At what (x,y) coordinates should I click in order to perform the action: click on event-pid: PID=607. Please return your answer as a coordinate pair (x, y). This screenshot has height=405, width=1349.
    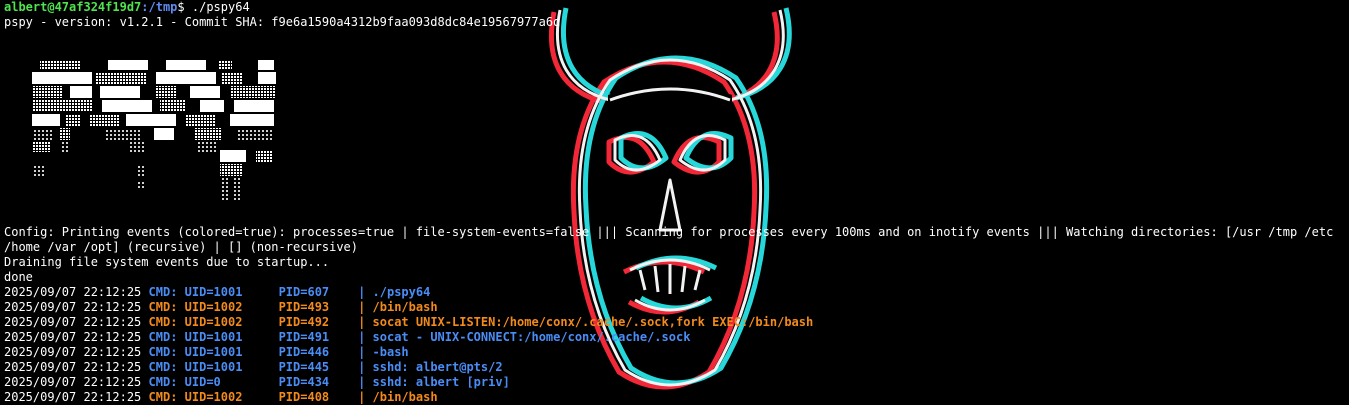
    Looking at the image, I should click on (318, 292).